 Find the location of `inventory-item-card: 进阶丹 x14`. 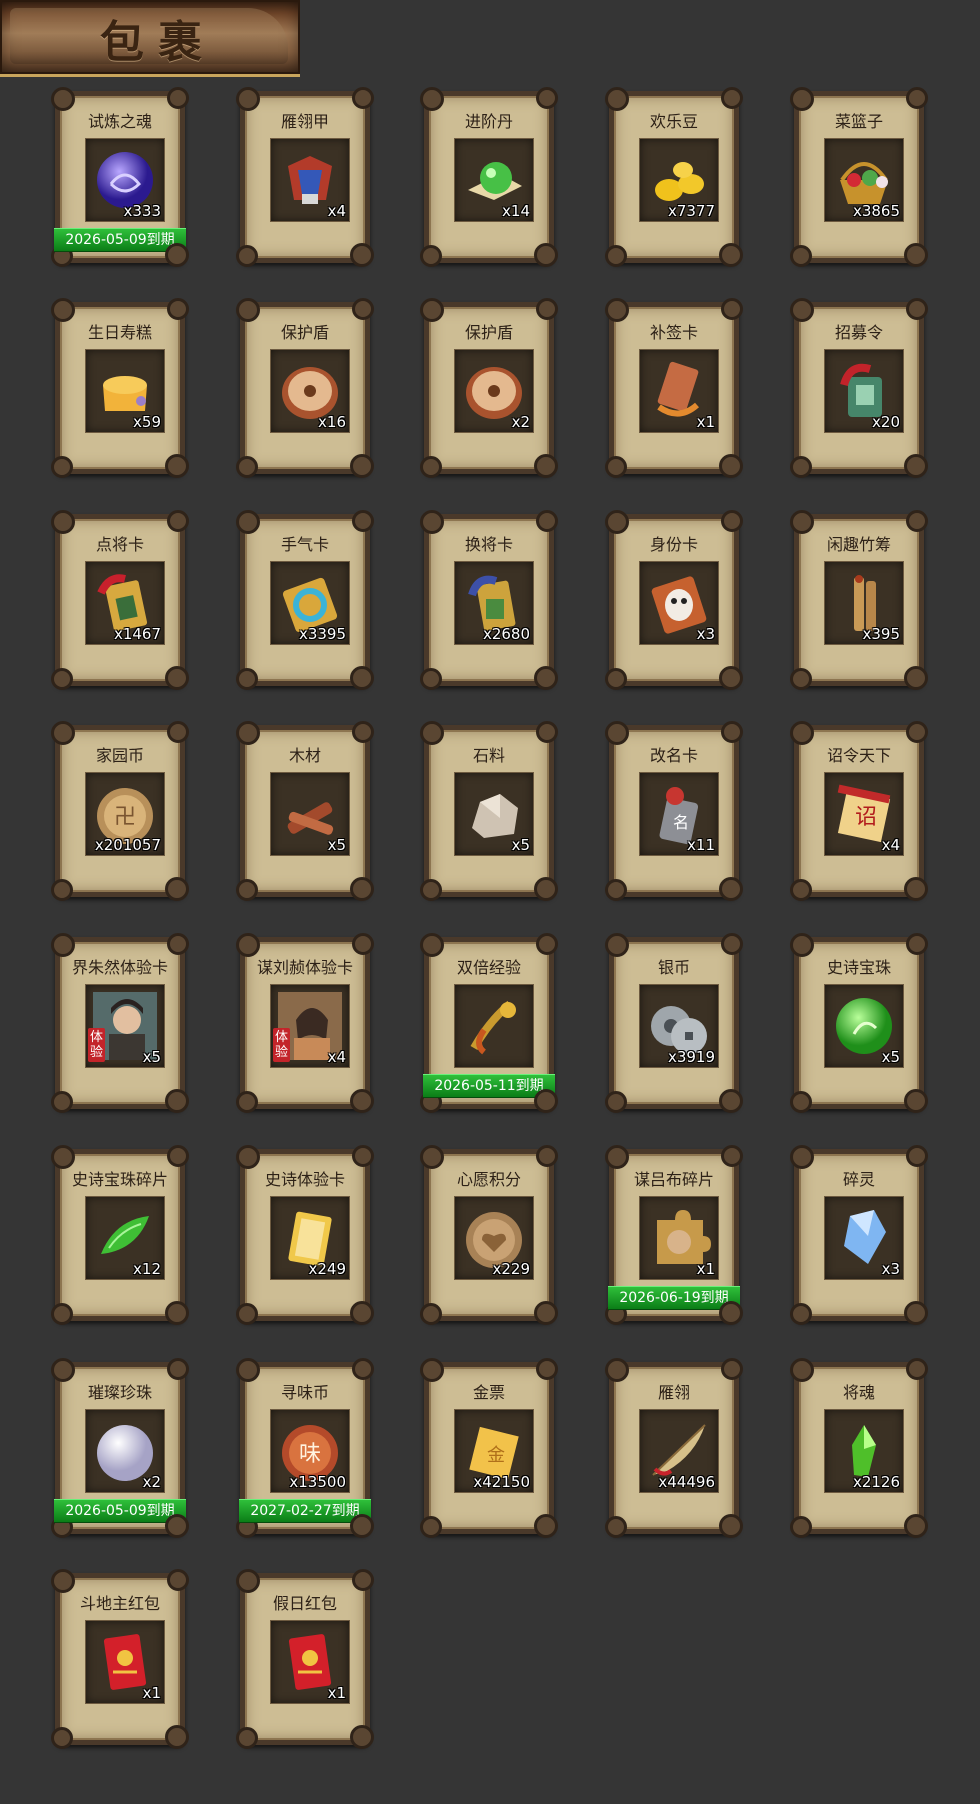

inventory-item-card: 进阶丹 x14 is located at coordinates (489, 177).